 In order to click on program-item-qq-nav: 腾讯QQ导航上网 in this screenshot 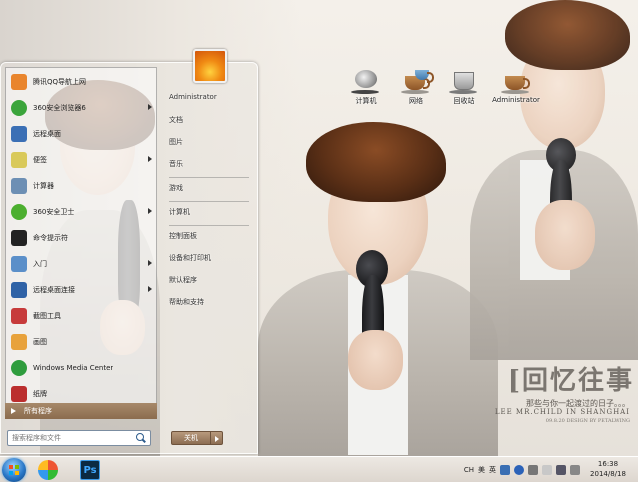, I will do `click(81, 82)`.